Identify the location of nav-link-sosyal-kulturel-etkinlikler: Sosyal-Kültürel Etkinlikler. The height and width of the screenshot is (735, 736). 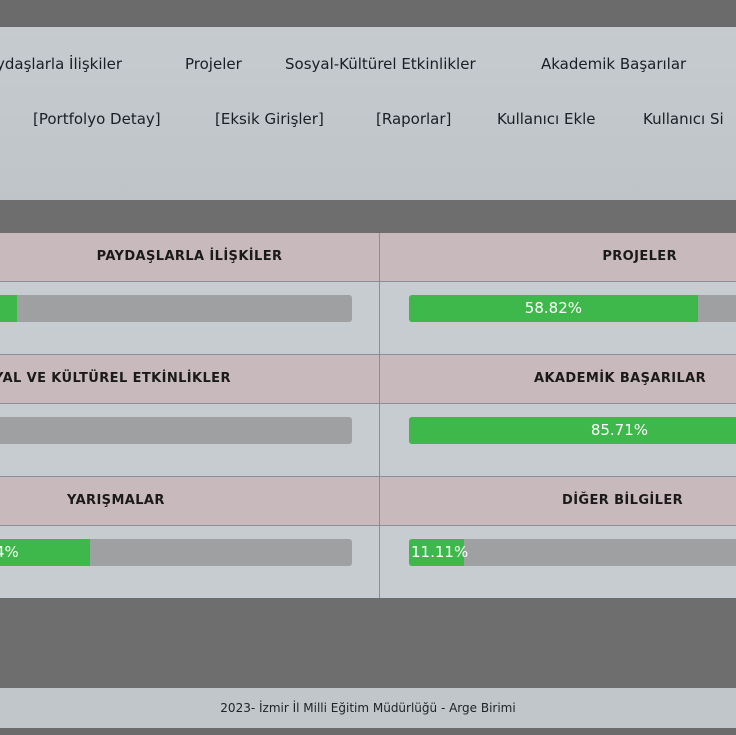
(380, 64).